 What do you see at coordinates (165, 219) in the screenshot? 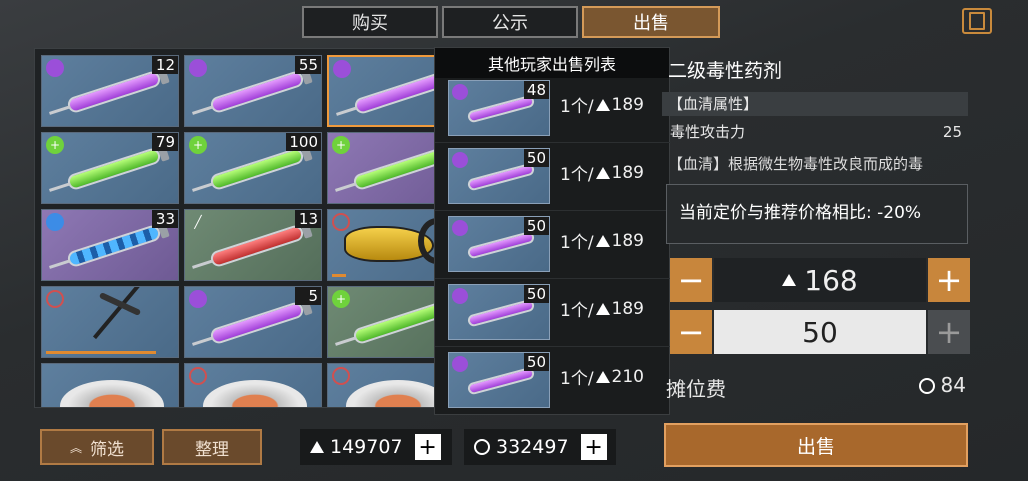
I see `stack-count-badge: 33` at bounding box center [165, 219].